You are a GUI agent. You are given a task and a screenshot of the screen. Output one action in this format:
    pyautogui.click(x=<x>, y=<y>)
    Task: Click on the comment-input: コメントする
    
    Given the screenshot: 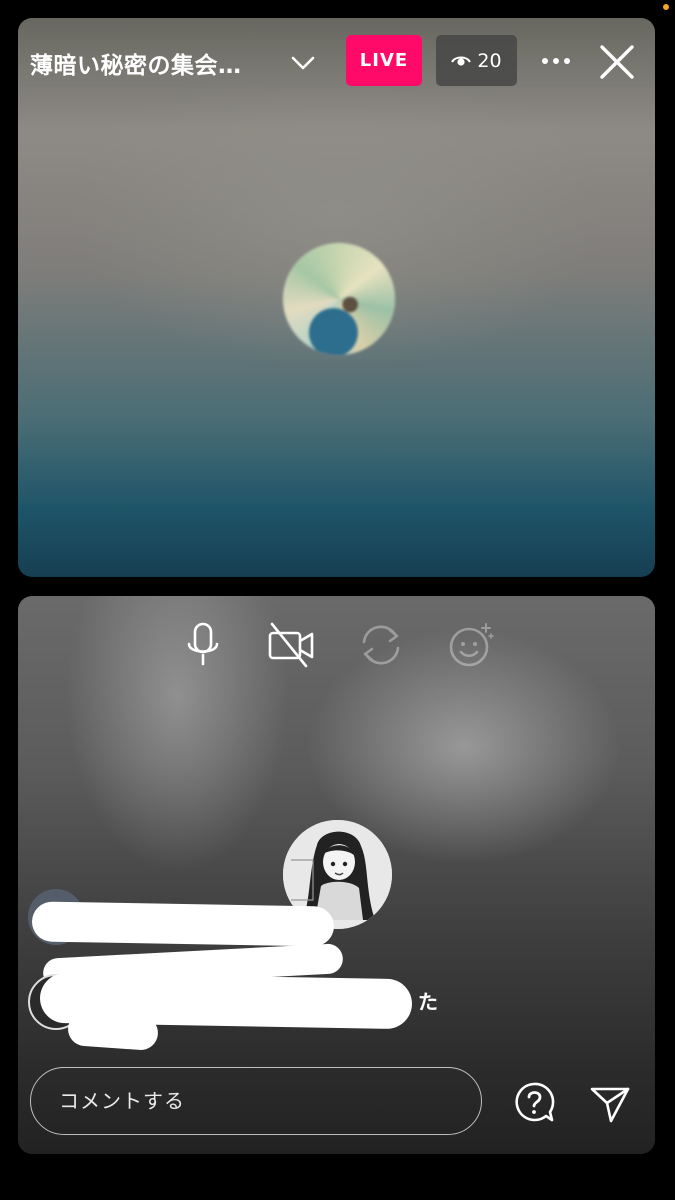 What is the action you would take?
    pyautogui.click(x=256, y=1101)
    